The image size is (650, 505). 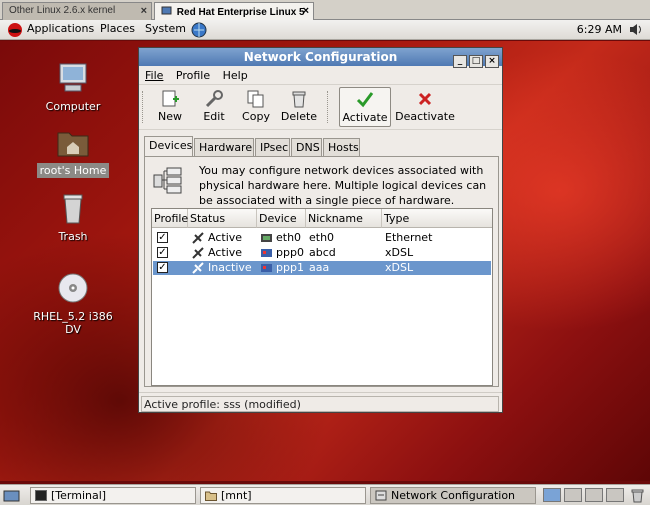 What do you see at coordinates (73, 304) in the screenshot?
I see `desktop-icon-dvd: RHEL_5.2 i386 DV` at bounding box center [73, 304].